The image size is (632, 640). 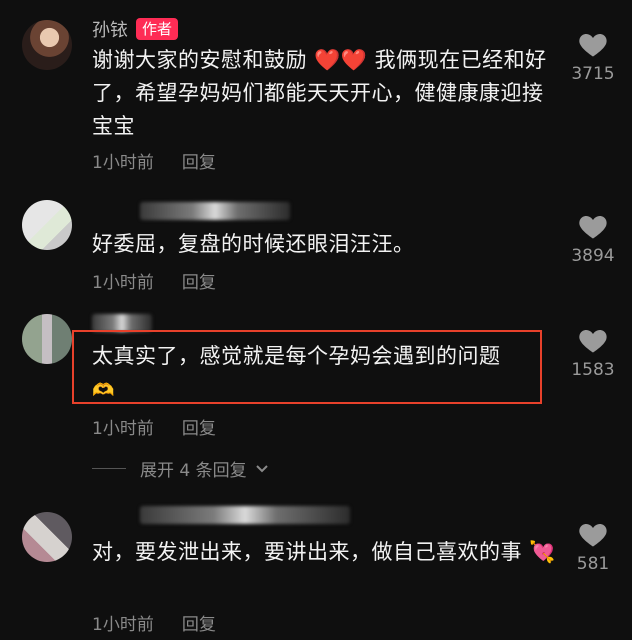 I want to click on hands-emoji-icon: 🫶, so click(x=103, y=390).